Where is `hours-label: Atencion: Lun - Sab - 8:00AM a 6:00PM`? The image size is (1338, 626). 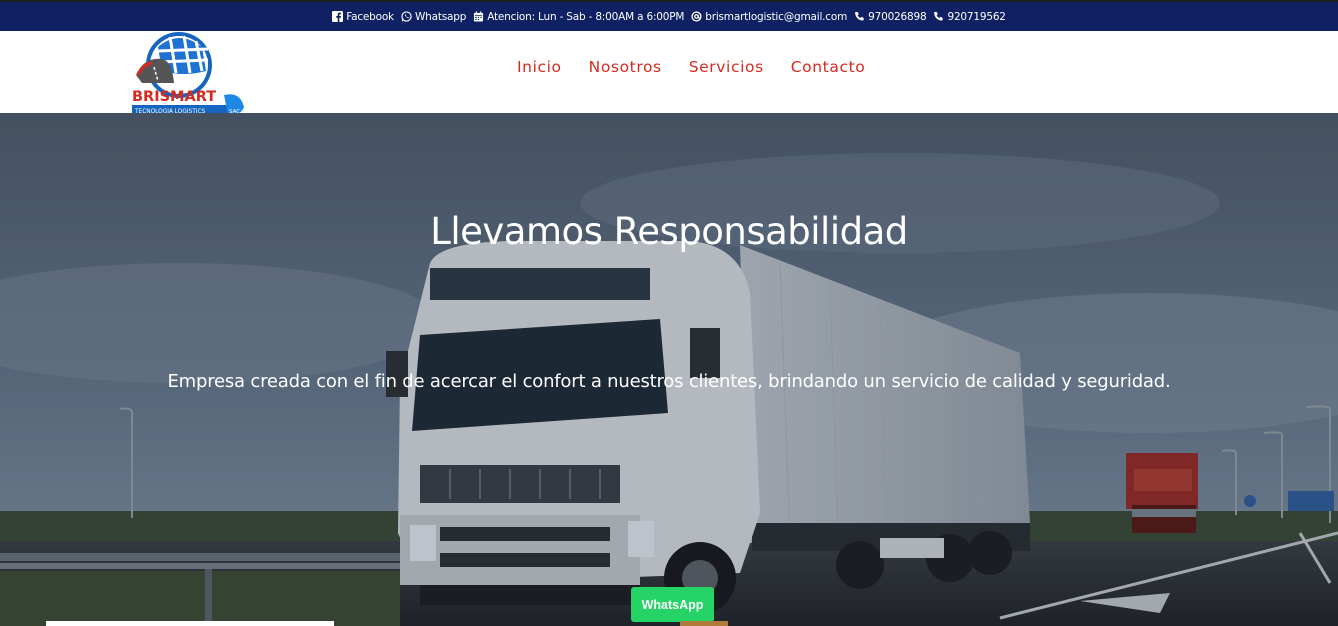
hours-label: Atencion: Lun - Sab - 8:00AM a 6:00PM is located at coordinates (586, 16).